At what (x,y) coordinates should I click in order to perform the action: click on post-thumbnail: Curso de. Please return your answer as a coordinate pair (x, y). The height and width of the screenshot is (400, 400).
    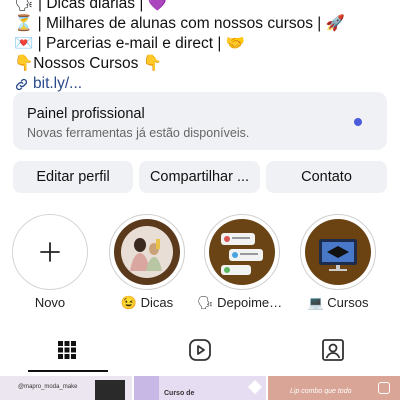
    Looking at the image, I should click on (200, 388).